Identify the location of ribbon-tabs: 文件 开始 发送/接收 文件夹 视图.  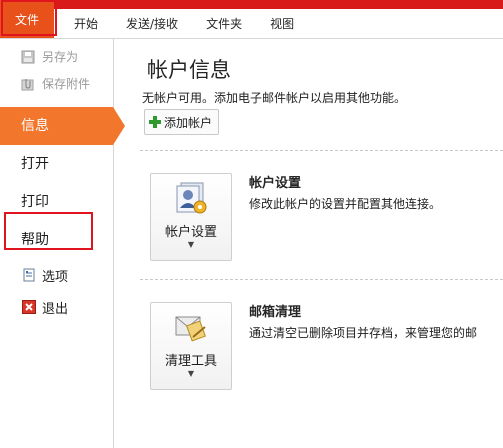
(251, 19).